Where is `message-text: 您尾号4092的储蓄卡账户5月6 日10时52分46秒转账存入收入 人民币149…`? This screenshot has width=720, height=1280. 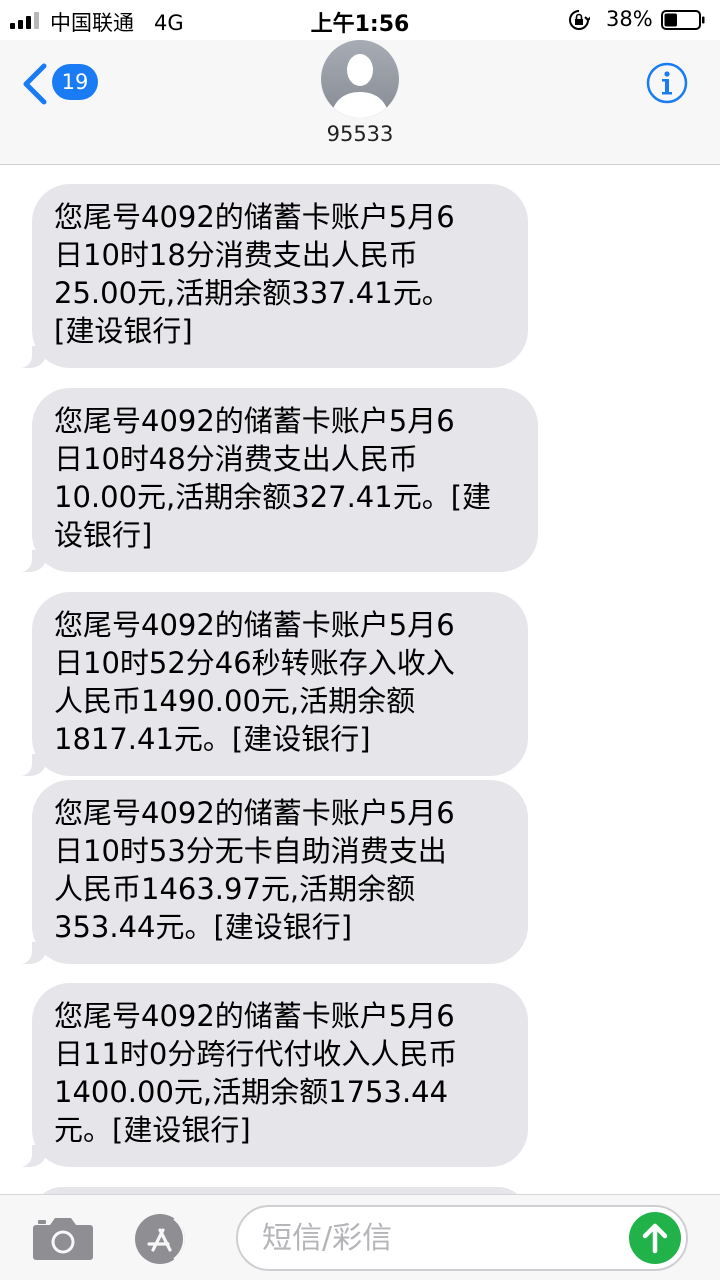
message-text: 您尾号4092的储蓄卡账户5月6 日10时52分46秒转账存入收入 人民币149… is located at coordinates (254, 682).